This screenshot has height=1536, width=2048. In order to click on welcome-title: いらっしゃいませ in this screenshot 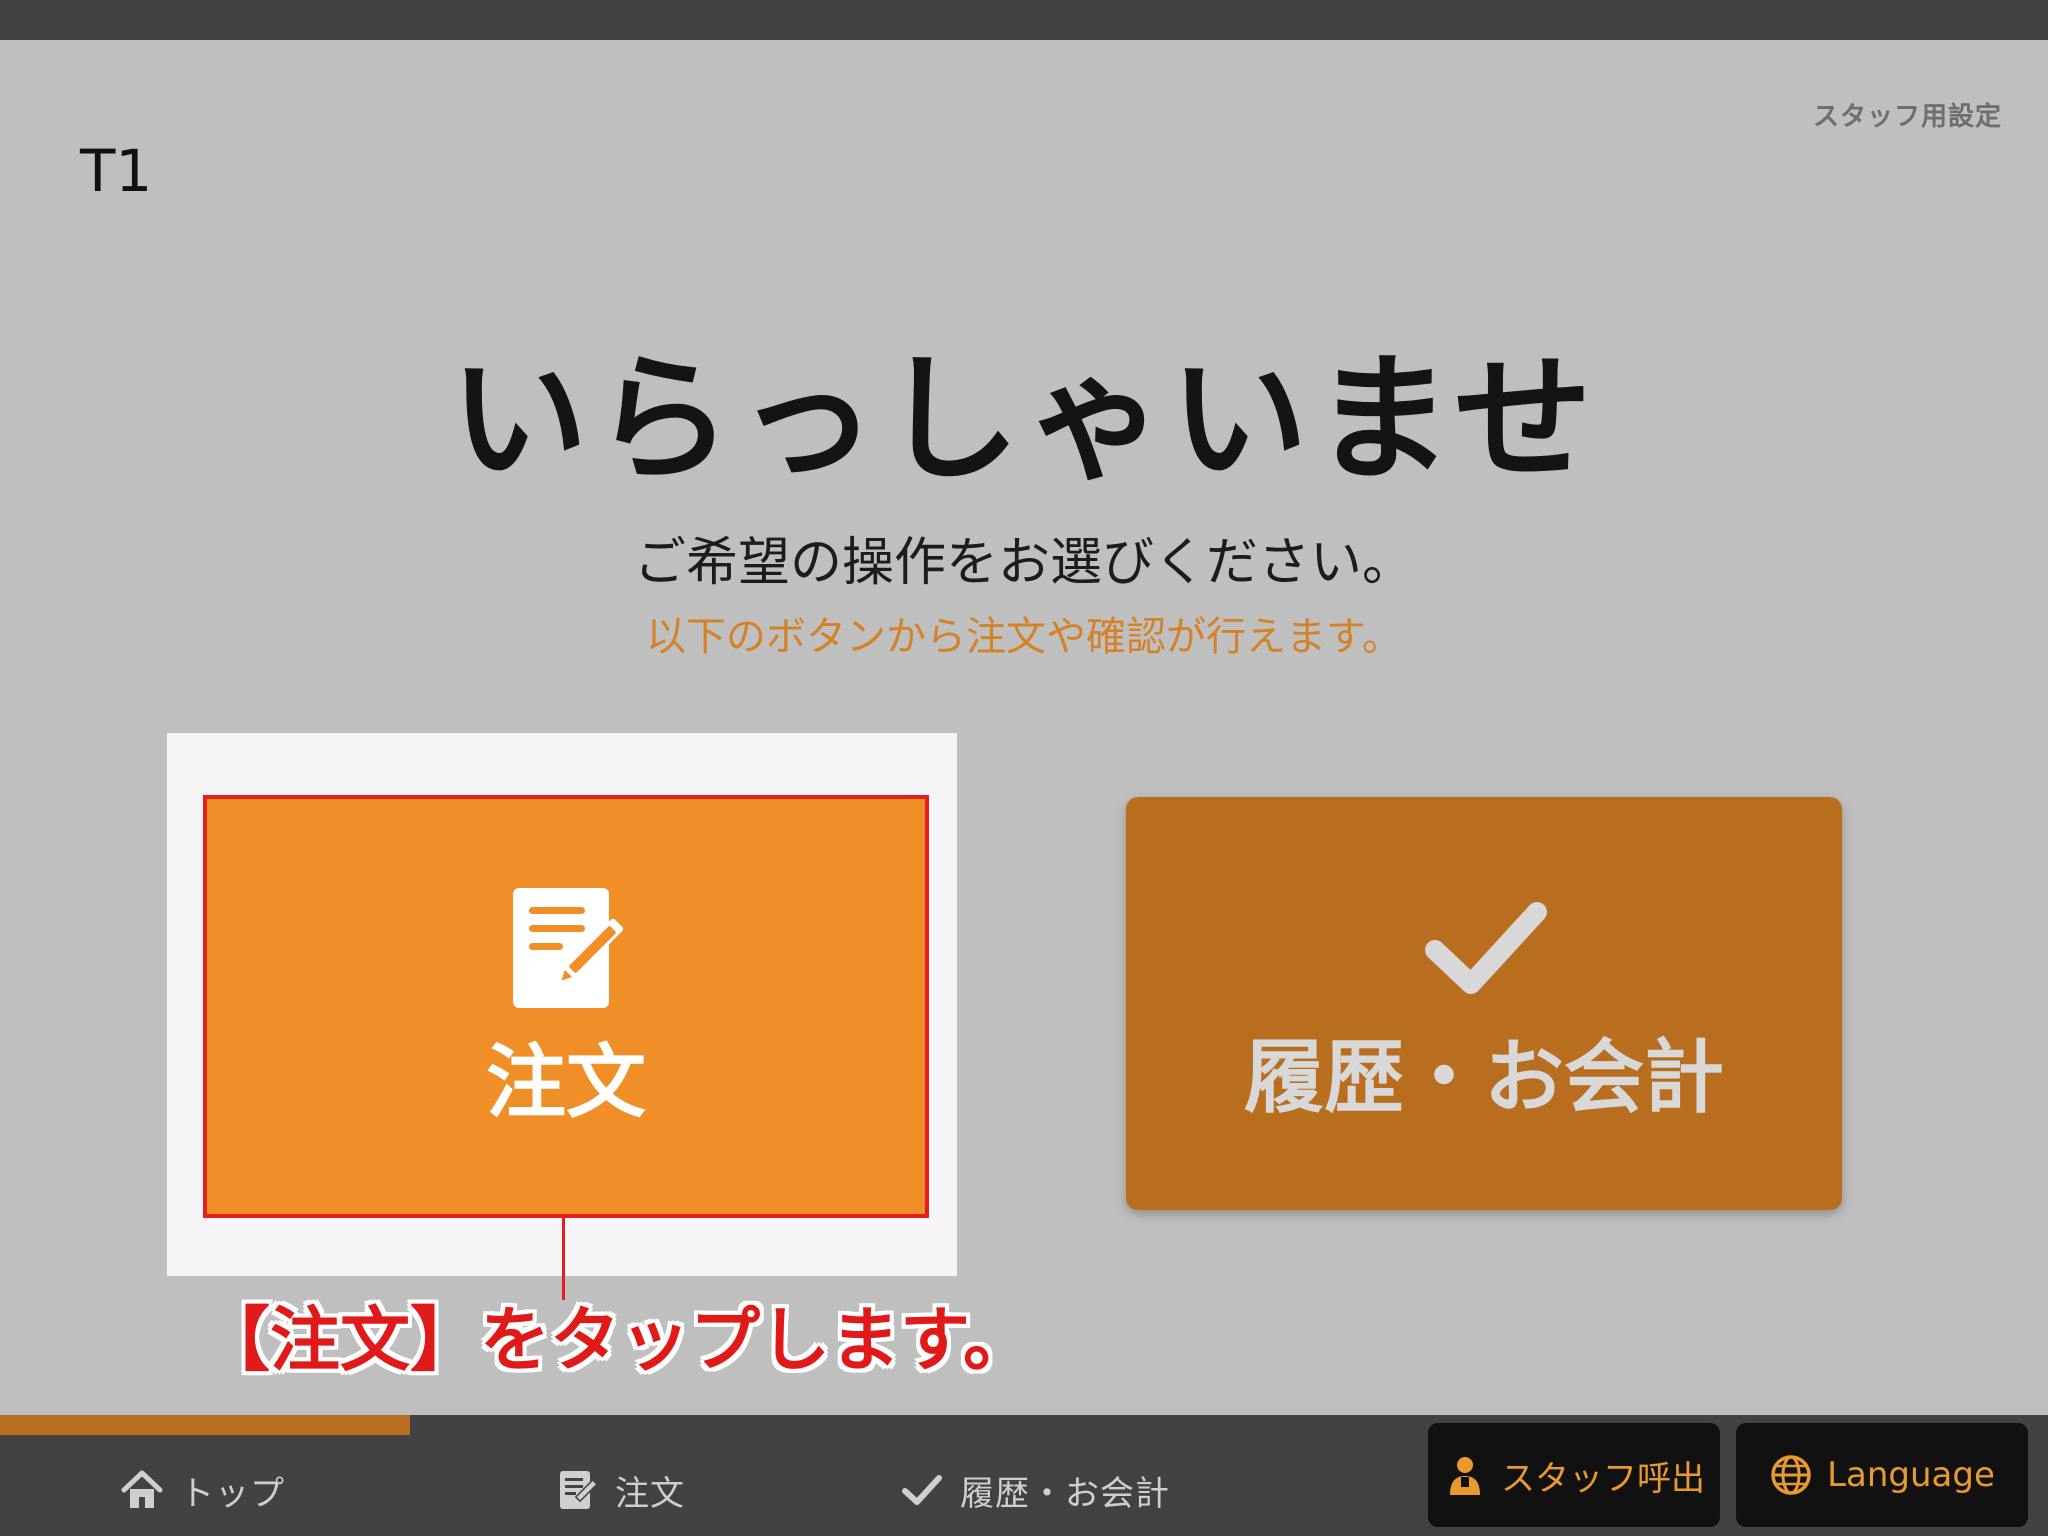, I will do `click(1024, 419)`.